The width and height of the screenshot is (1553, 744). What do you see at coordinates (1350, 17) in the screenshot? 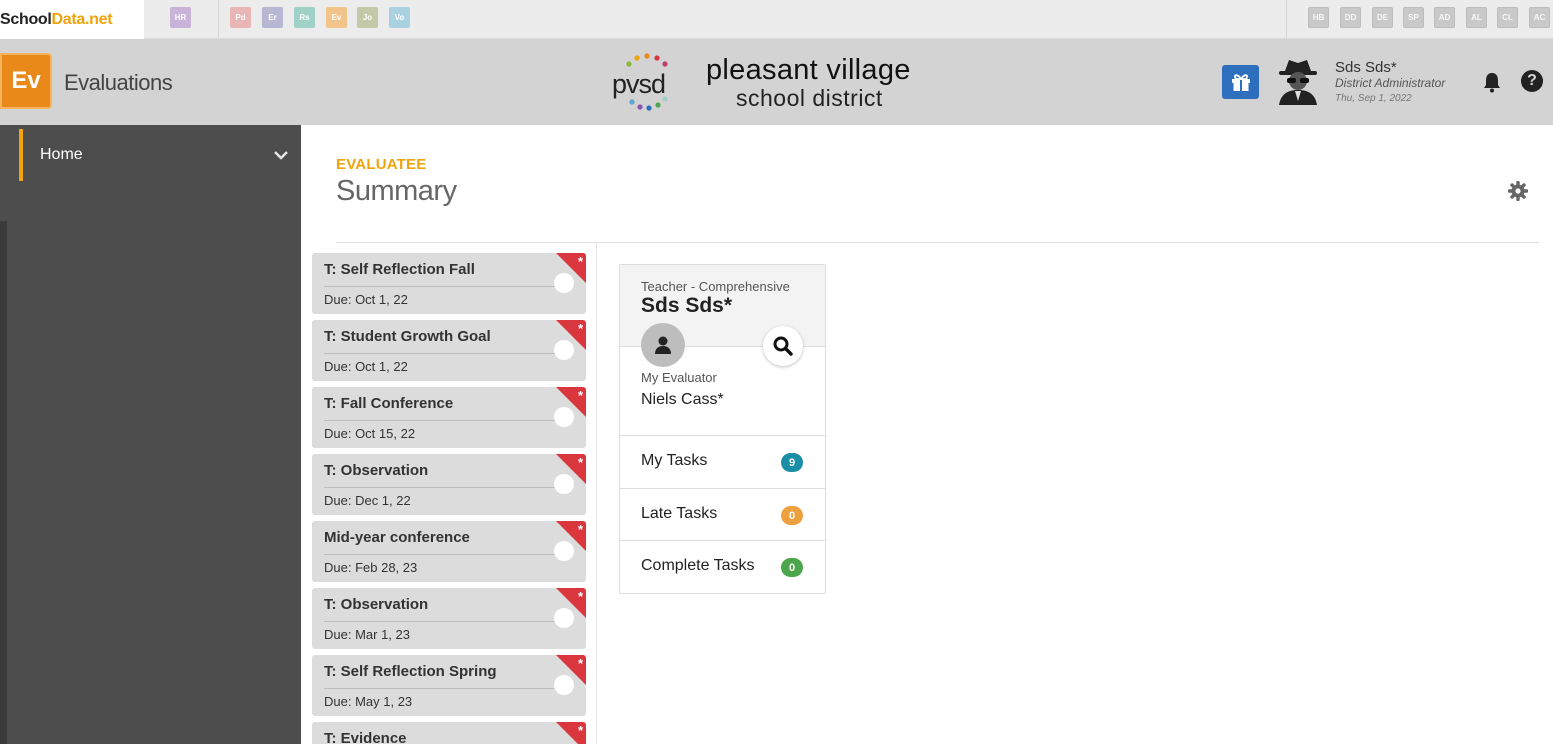
I see `app-chip-dd: DD` at bounding box center [1350, 17].